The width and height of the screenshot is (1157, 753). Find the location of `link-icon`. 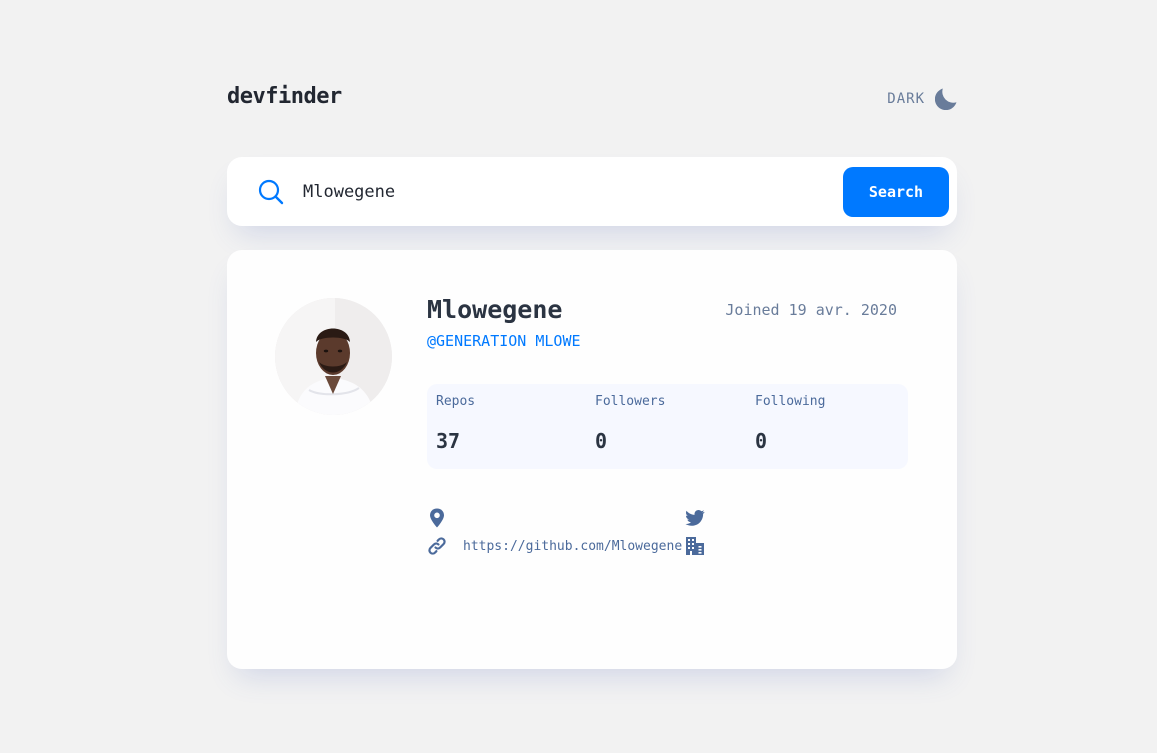

link-icon is located at coordinates (437, 546).